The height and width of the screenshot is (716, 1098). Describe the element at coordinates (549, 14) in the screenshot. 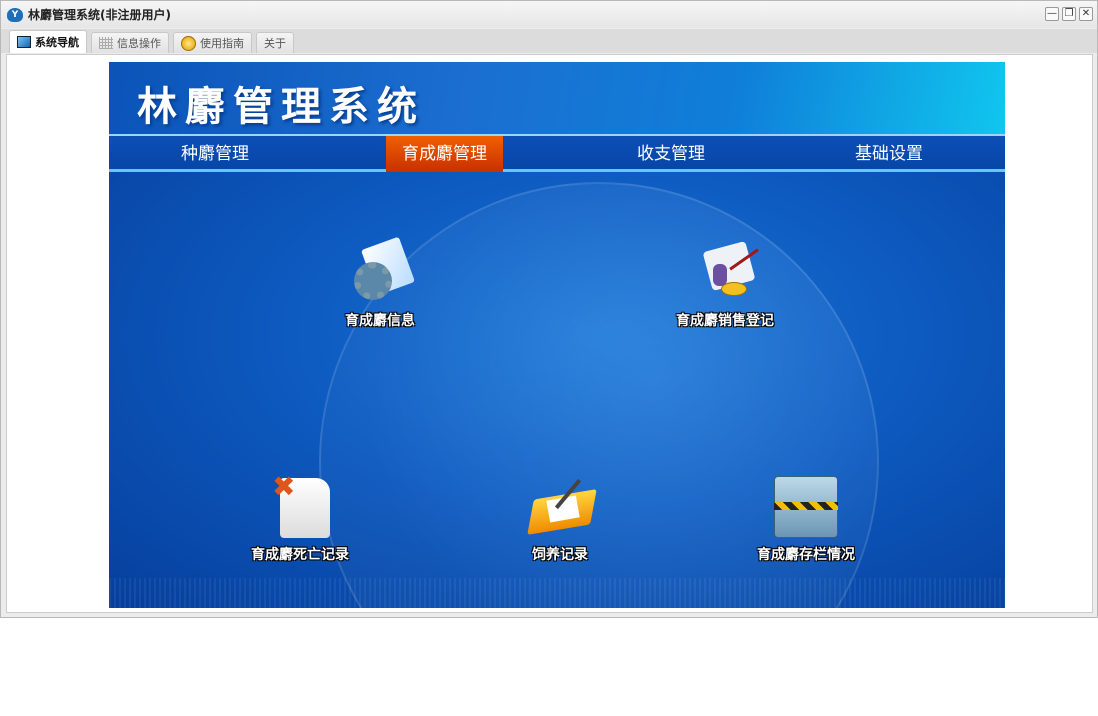

I see `title-bar: Y 林麝管理系统(非注册用户) — ❐ ✕` at that location.